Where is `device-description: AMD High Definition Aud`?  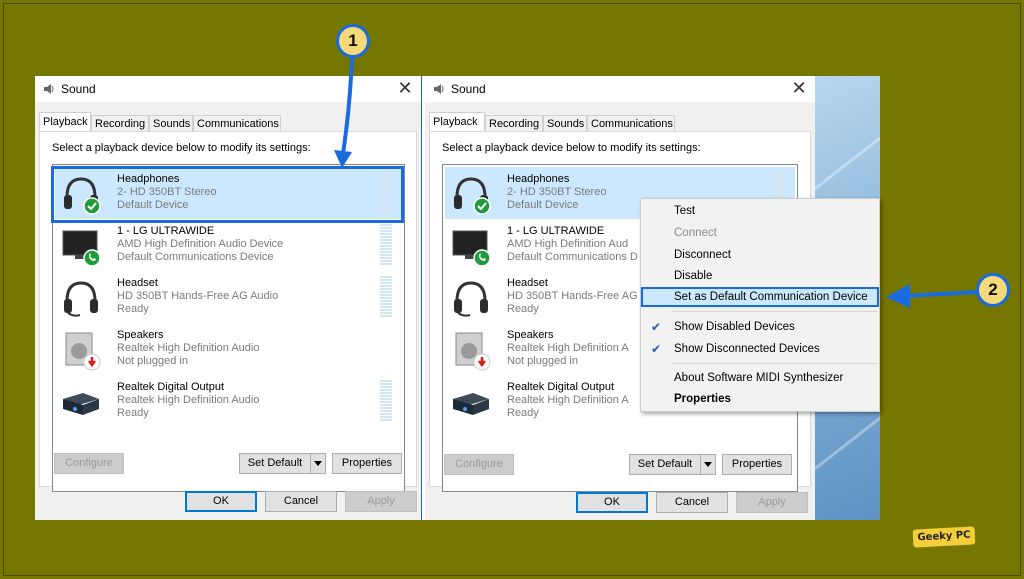
device-description: AMD High Definition Aud is located at coordinates (568, 244).